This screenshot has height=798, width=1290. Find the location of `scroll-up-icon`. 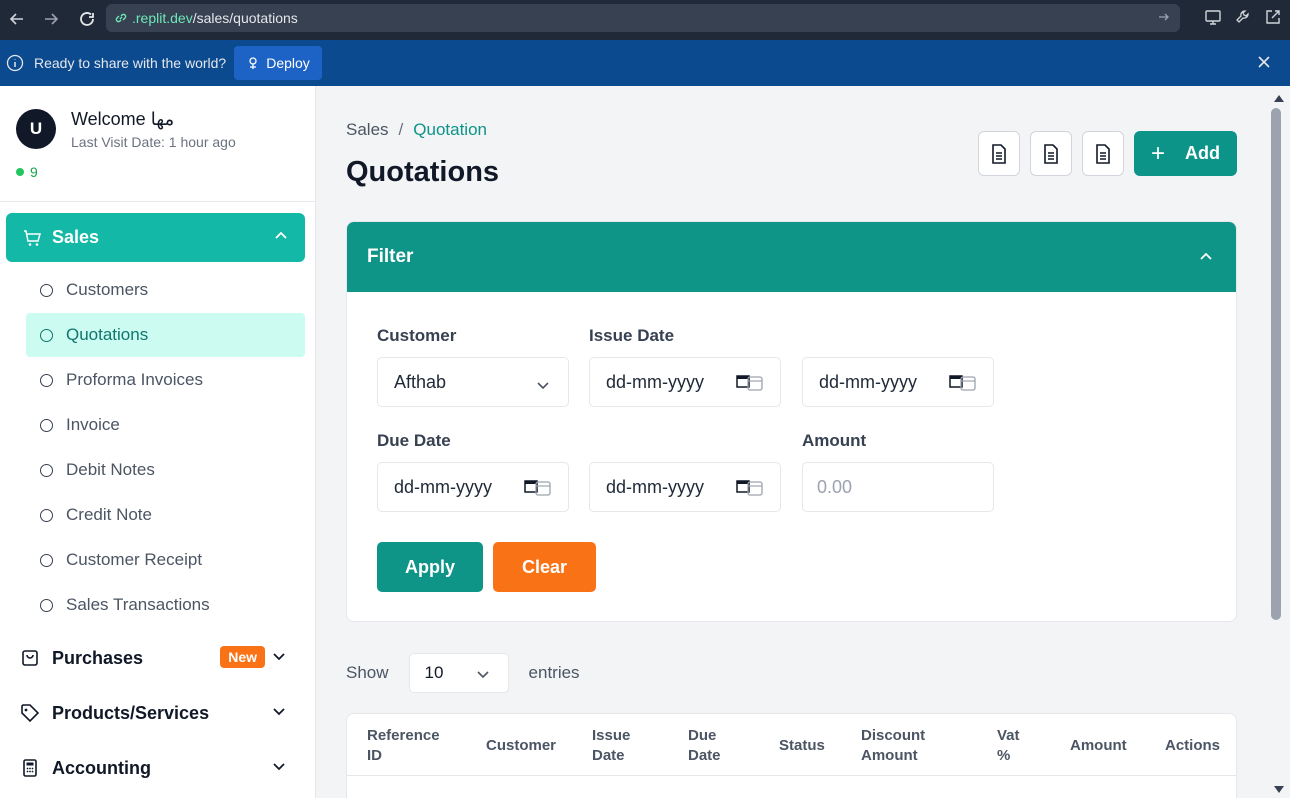

scroll-up-icon is located at coordinates (1279, 99).